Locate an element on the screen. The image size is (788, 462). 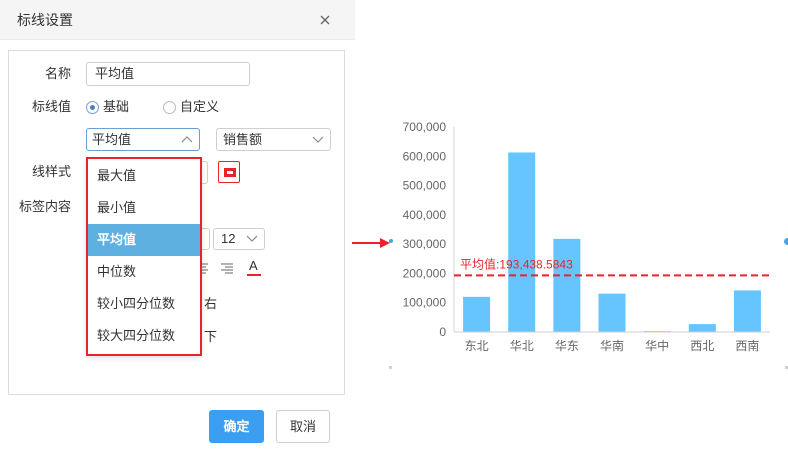
dropdown-option: 较小四分位数 is located at coordinates (144, 304).